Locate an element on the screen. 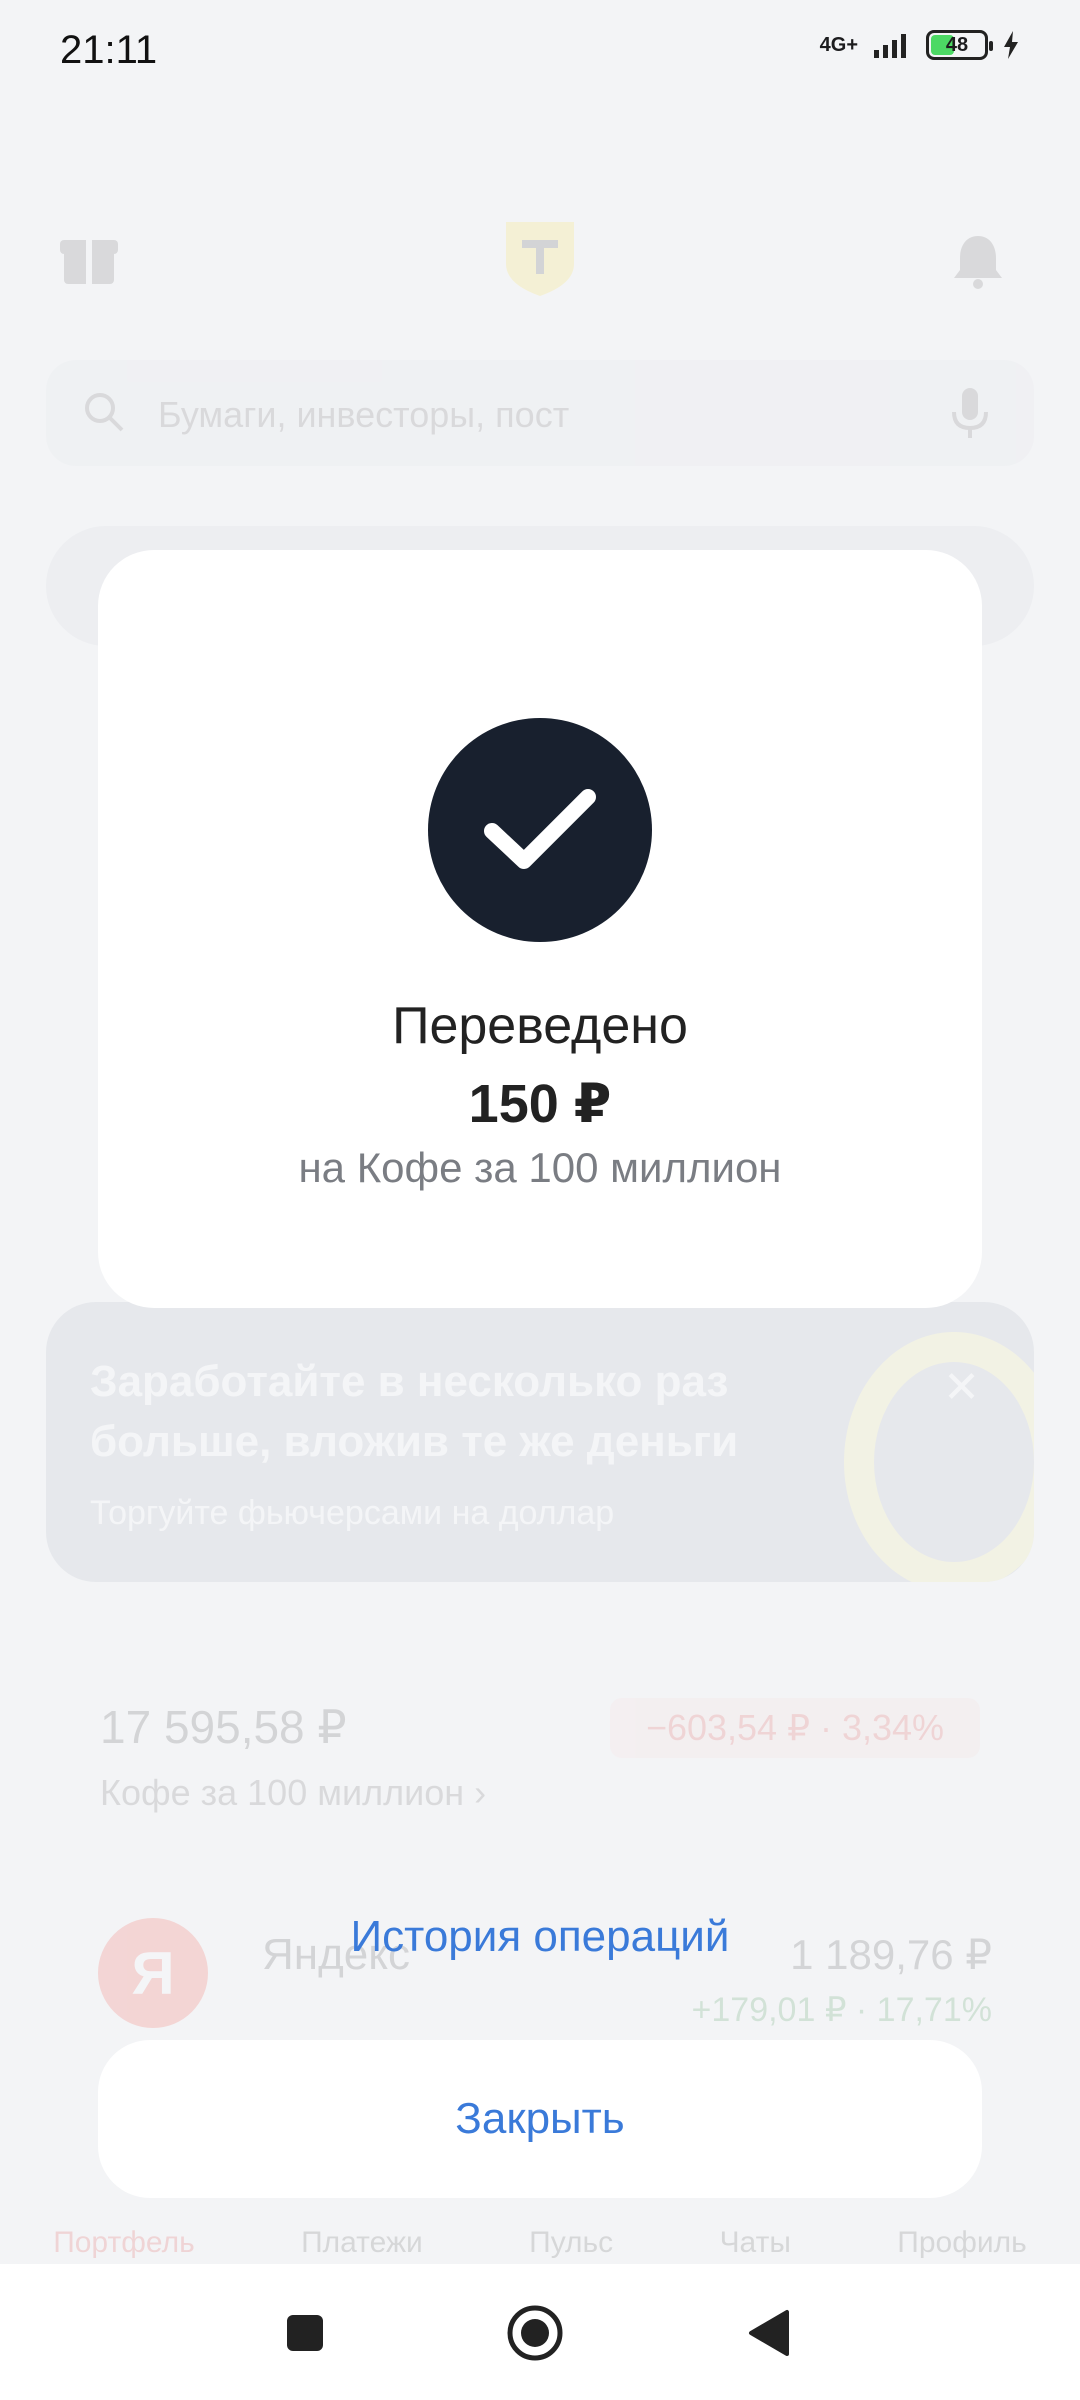 The width and height of the screenshot is (1080, 2400). search-icon is located at coordinates (104, 412).